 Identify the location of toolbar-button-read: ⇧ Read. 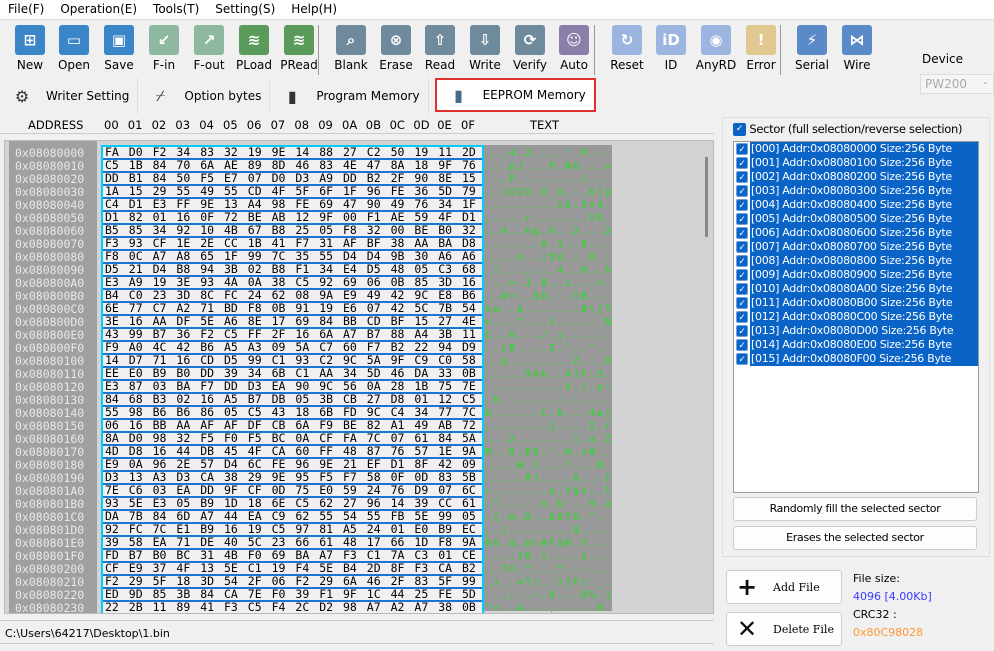
(440, 48).